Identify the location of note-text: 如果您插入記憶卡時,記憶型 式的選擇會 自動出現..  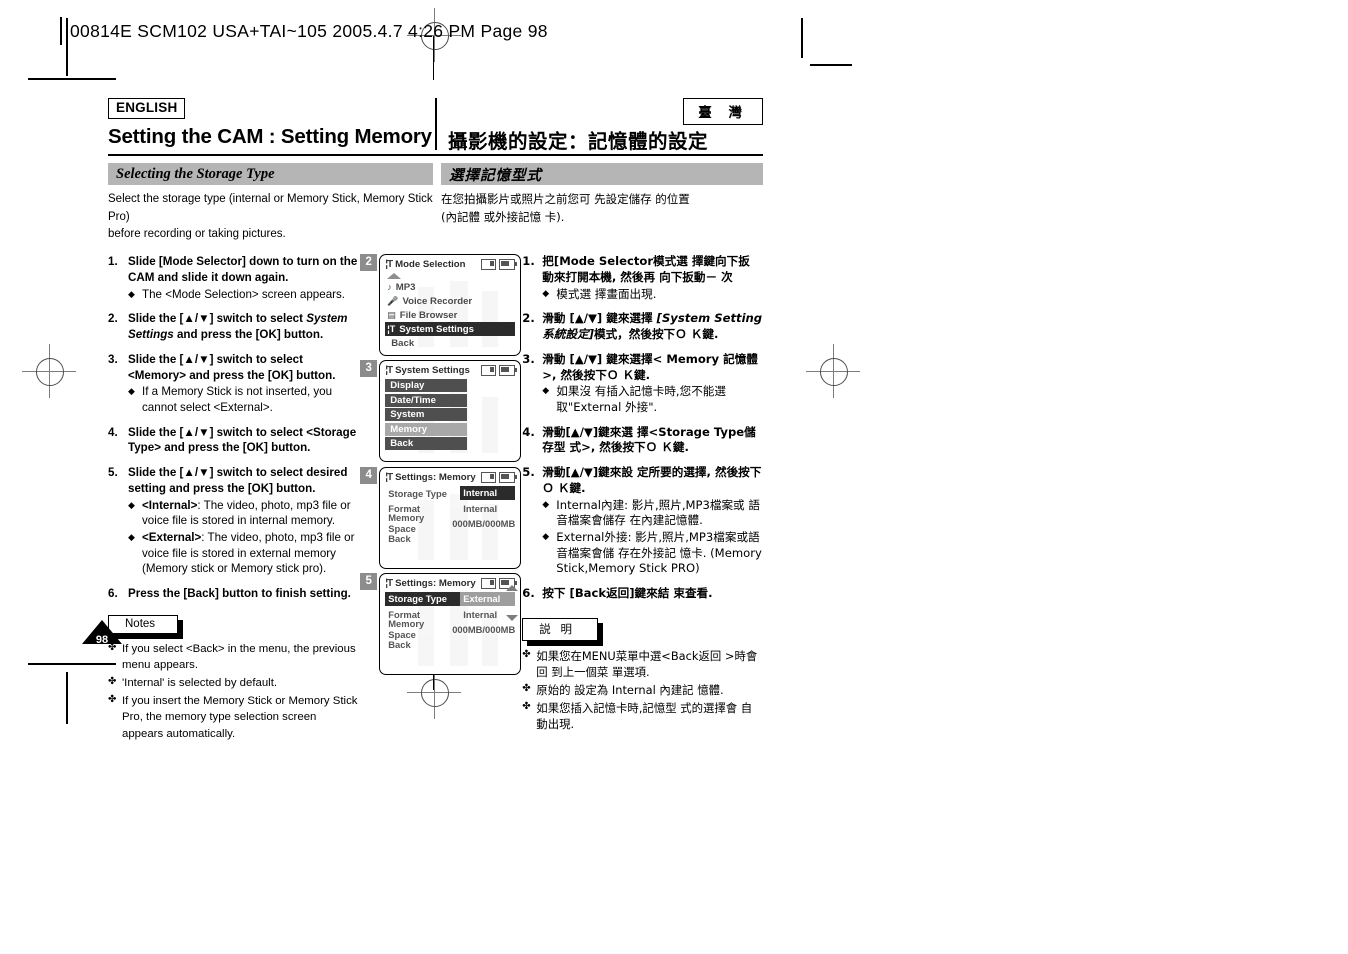
(644, 716).